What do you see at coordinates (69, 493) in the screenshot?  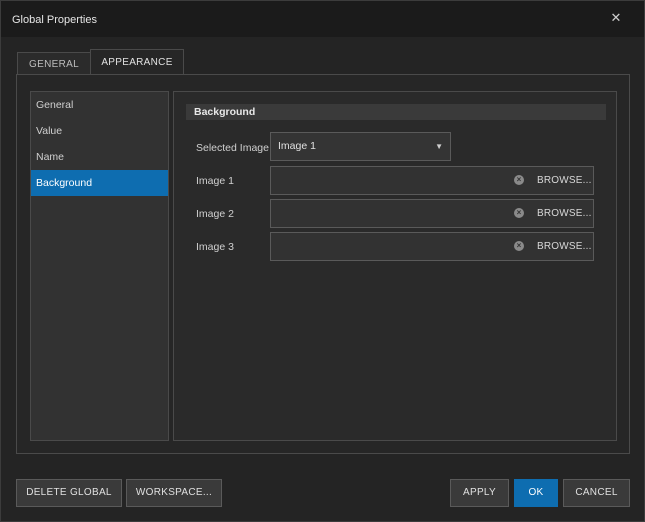 I see `delete-global-button: DELETE GLOBAL` at bounding box center [69, 493].